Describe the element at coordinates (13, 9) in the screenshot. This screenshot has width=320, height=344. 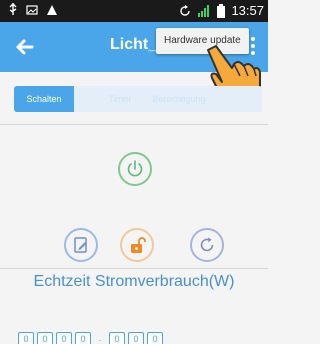
I see `usb-icon` at that location.